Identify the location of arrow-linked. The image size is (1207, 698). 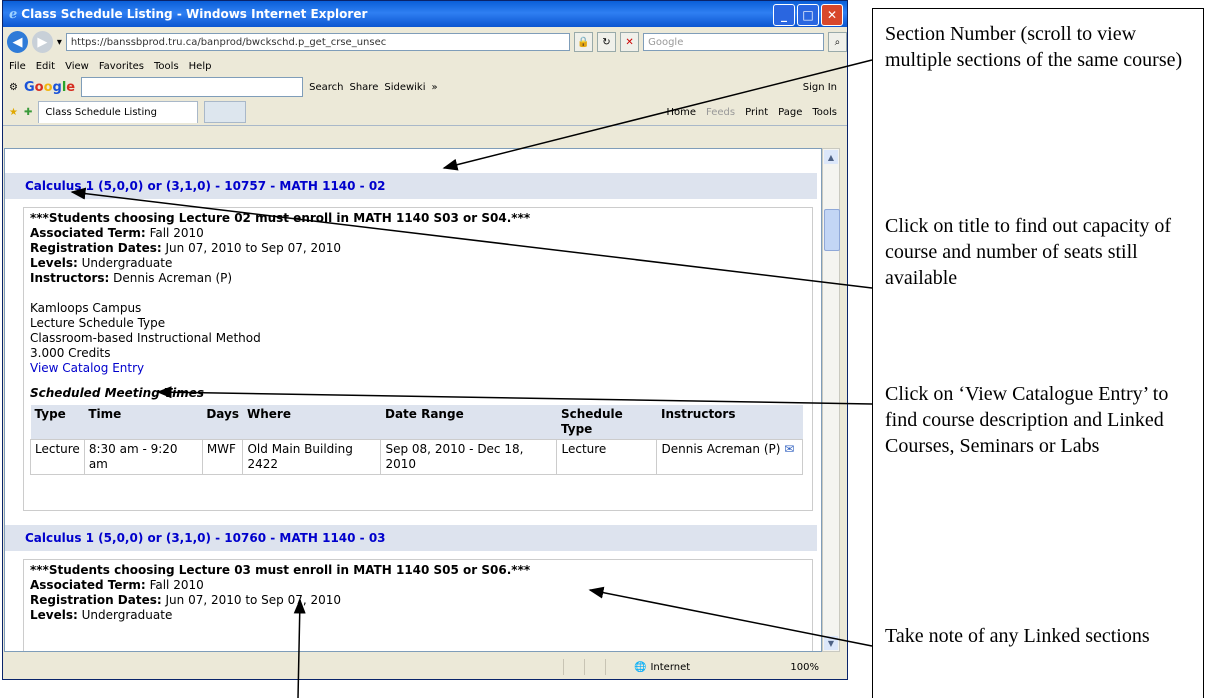
(730, 616).